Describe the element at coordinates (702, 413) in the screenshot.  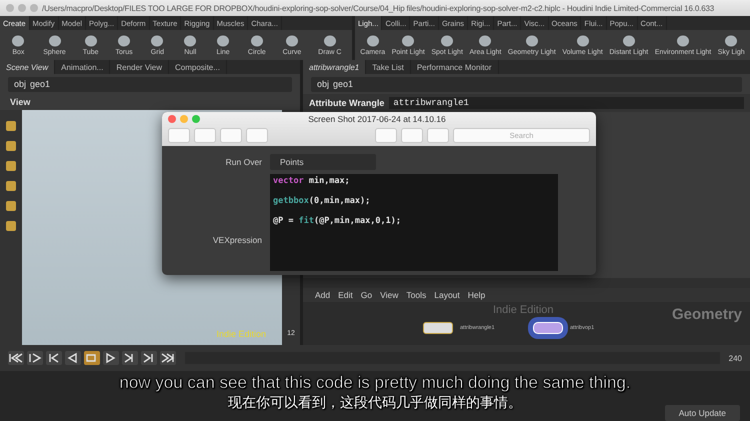
I see `auto-update-button: Auto Update` at that location.